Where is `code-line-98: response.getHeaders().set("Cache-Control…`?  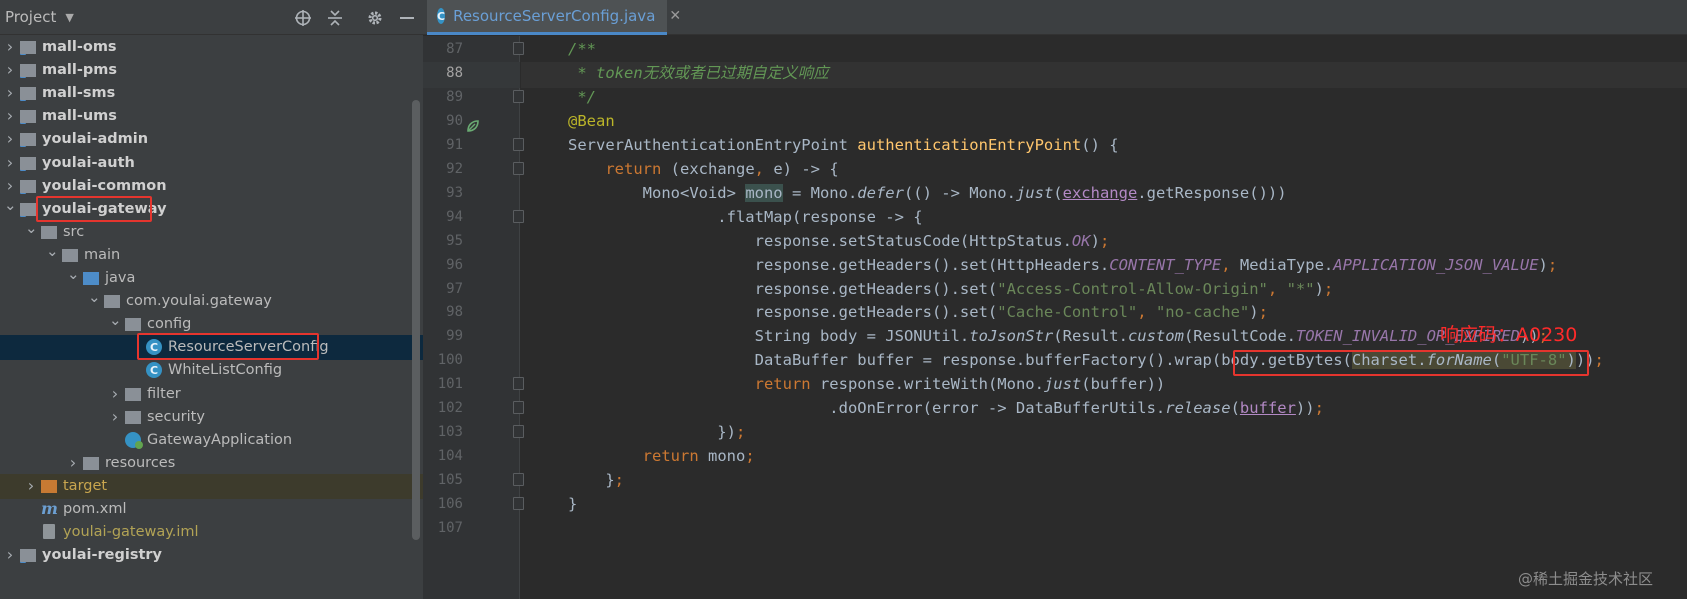
code-line-98: response.getHeaders().set("Cache-Control… is located at coordinates (918, 312).